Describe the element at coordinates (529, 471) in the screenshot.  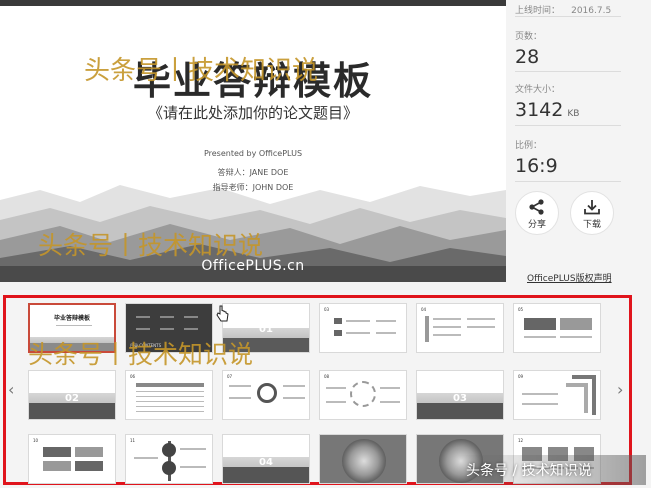
I see `watermark-corner: 头条号 / 技术知识说` at that location.